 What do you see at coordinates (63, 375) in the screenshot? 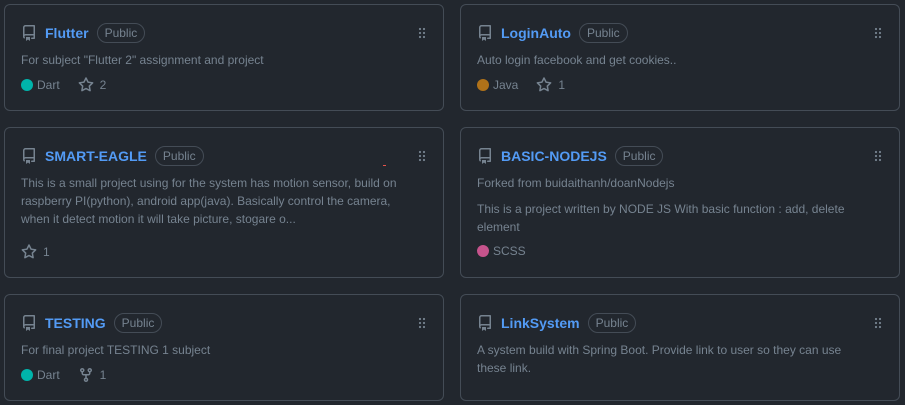
I see `repo-meta: Dart 1` at bounding box center [63, 375].